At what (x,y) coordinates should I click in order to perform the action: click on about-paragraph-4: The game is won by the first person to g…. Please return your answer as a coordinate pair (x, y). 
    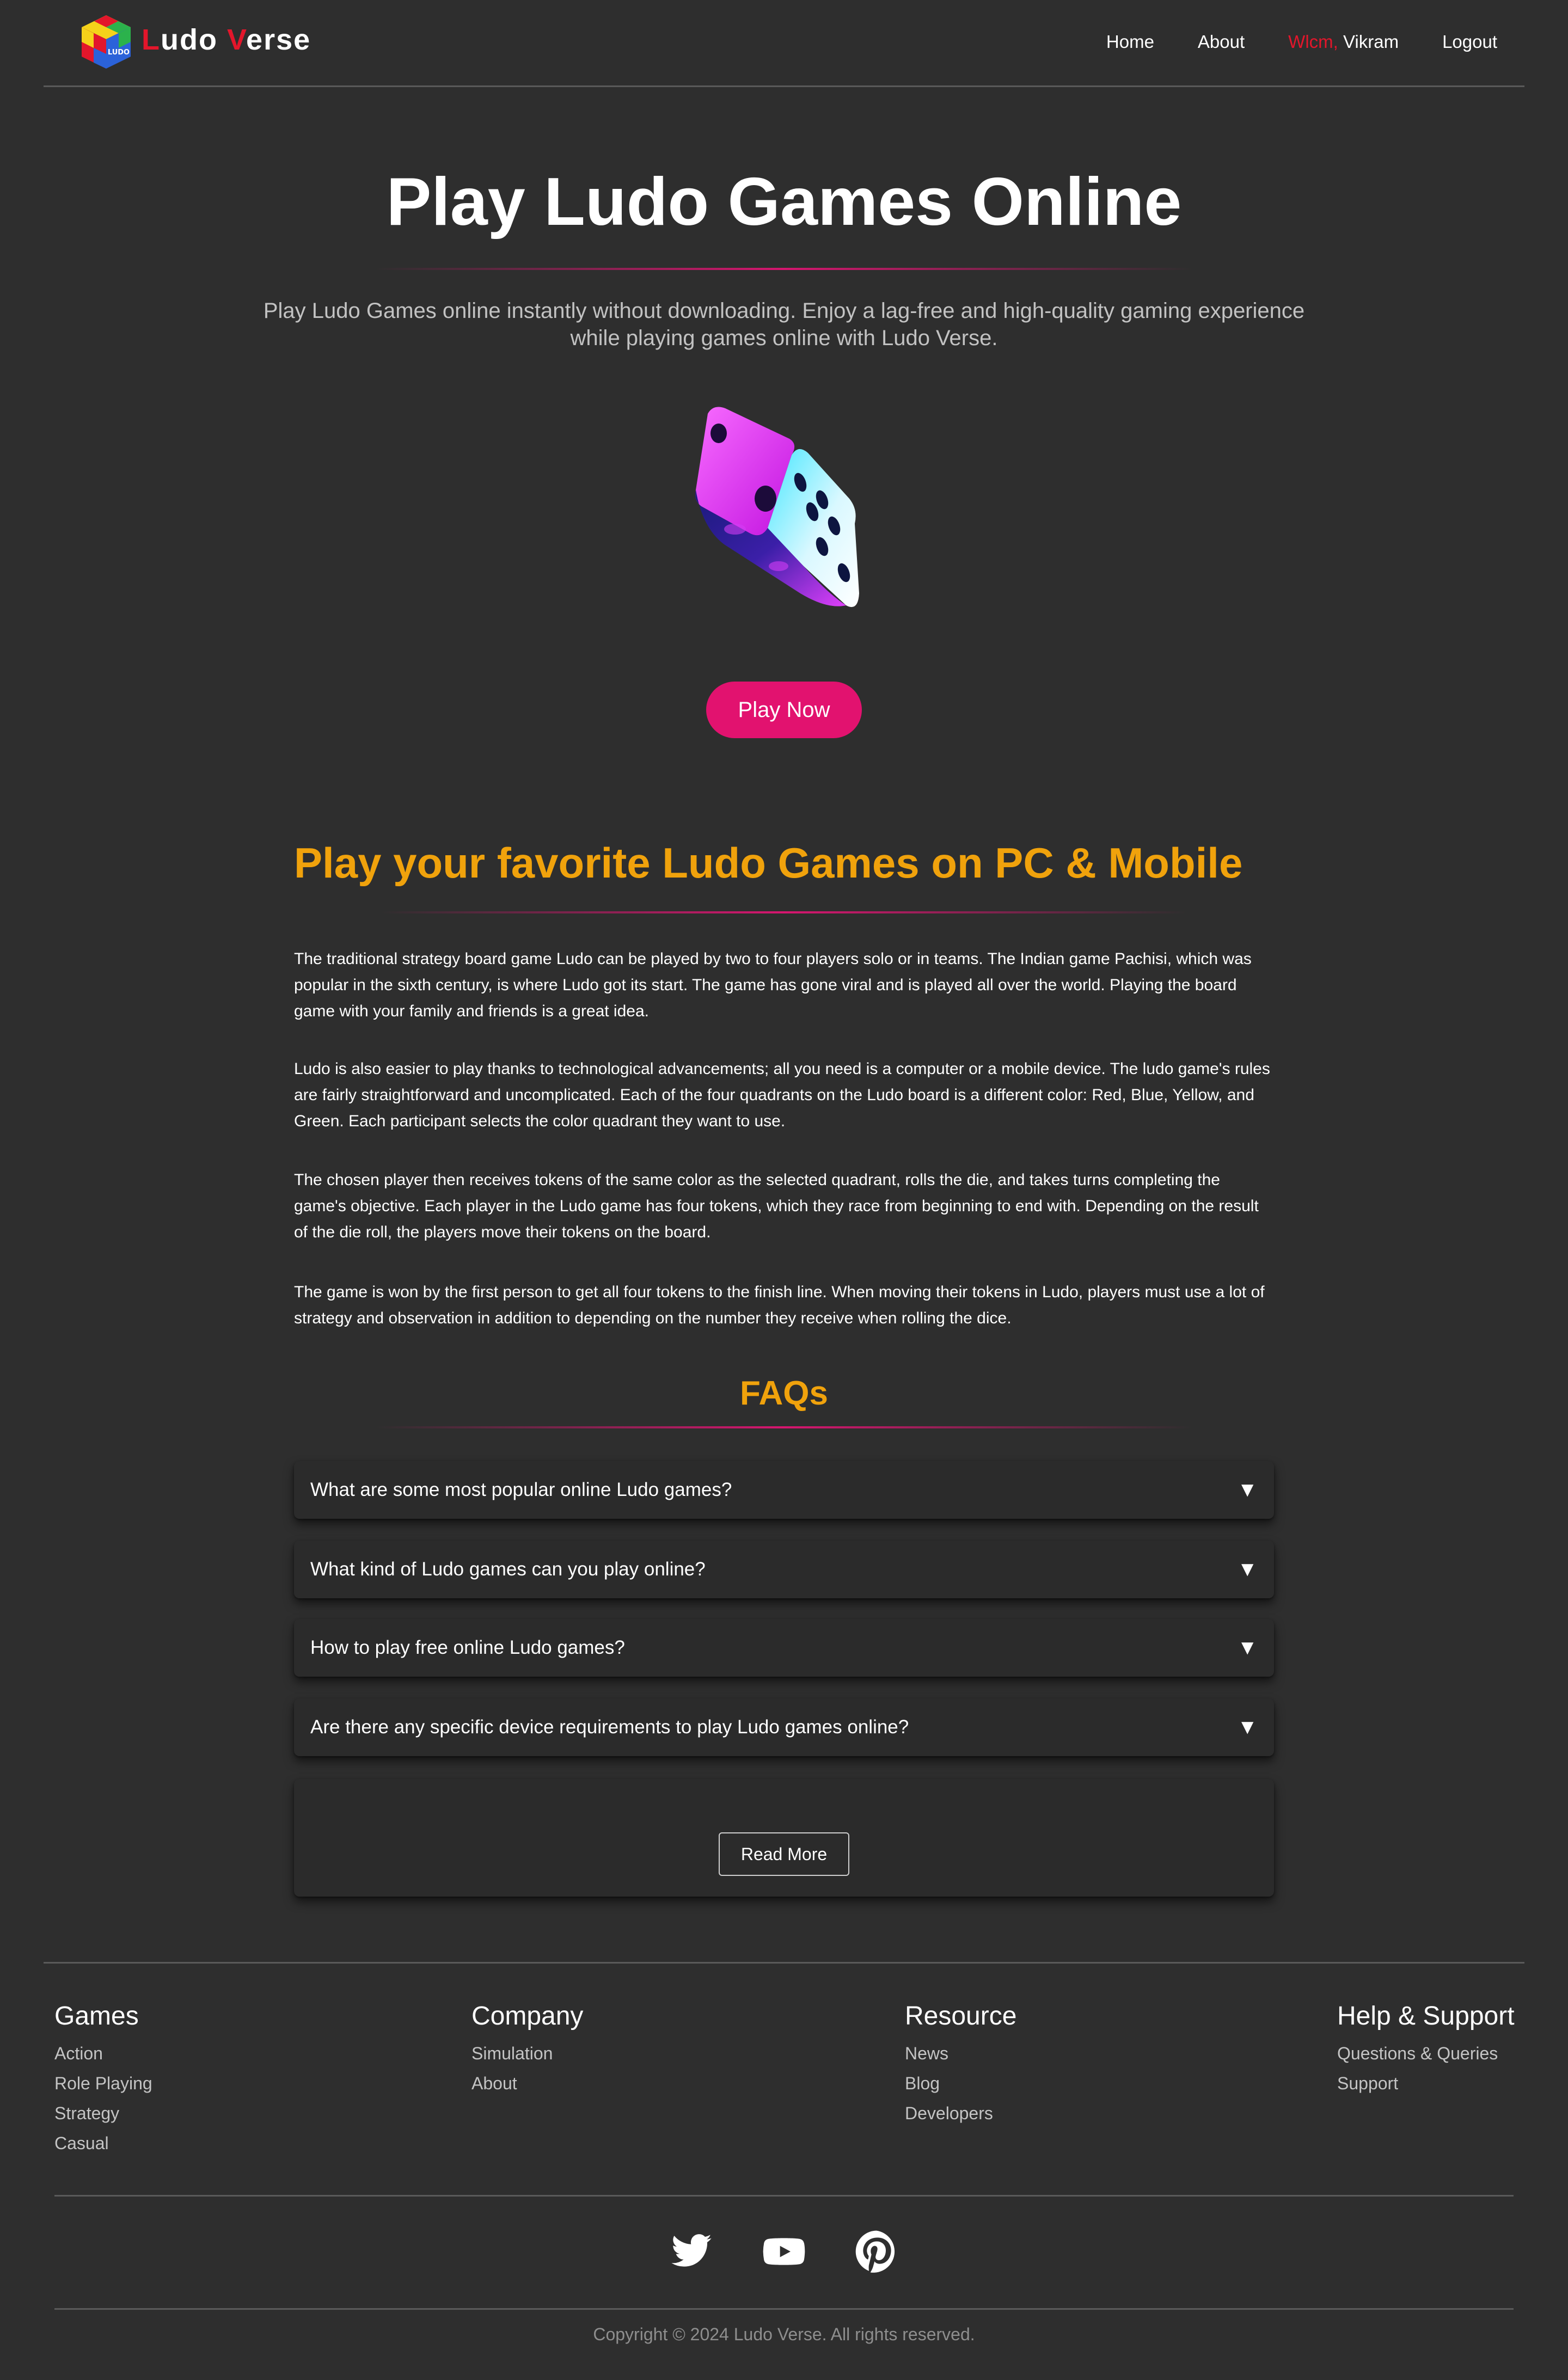
    Looking at the image, I should click on (779, 1305).